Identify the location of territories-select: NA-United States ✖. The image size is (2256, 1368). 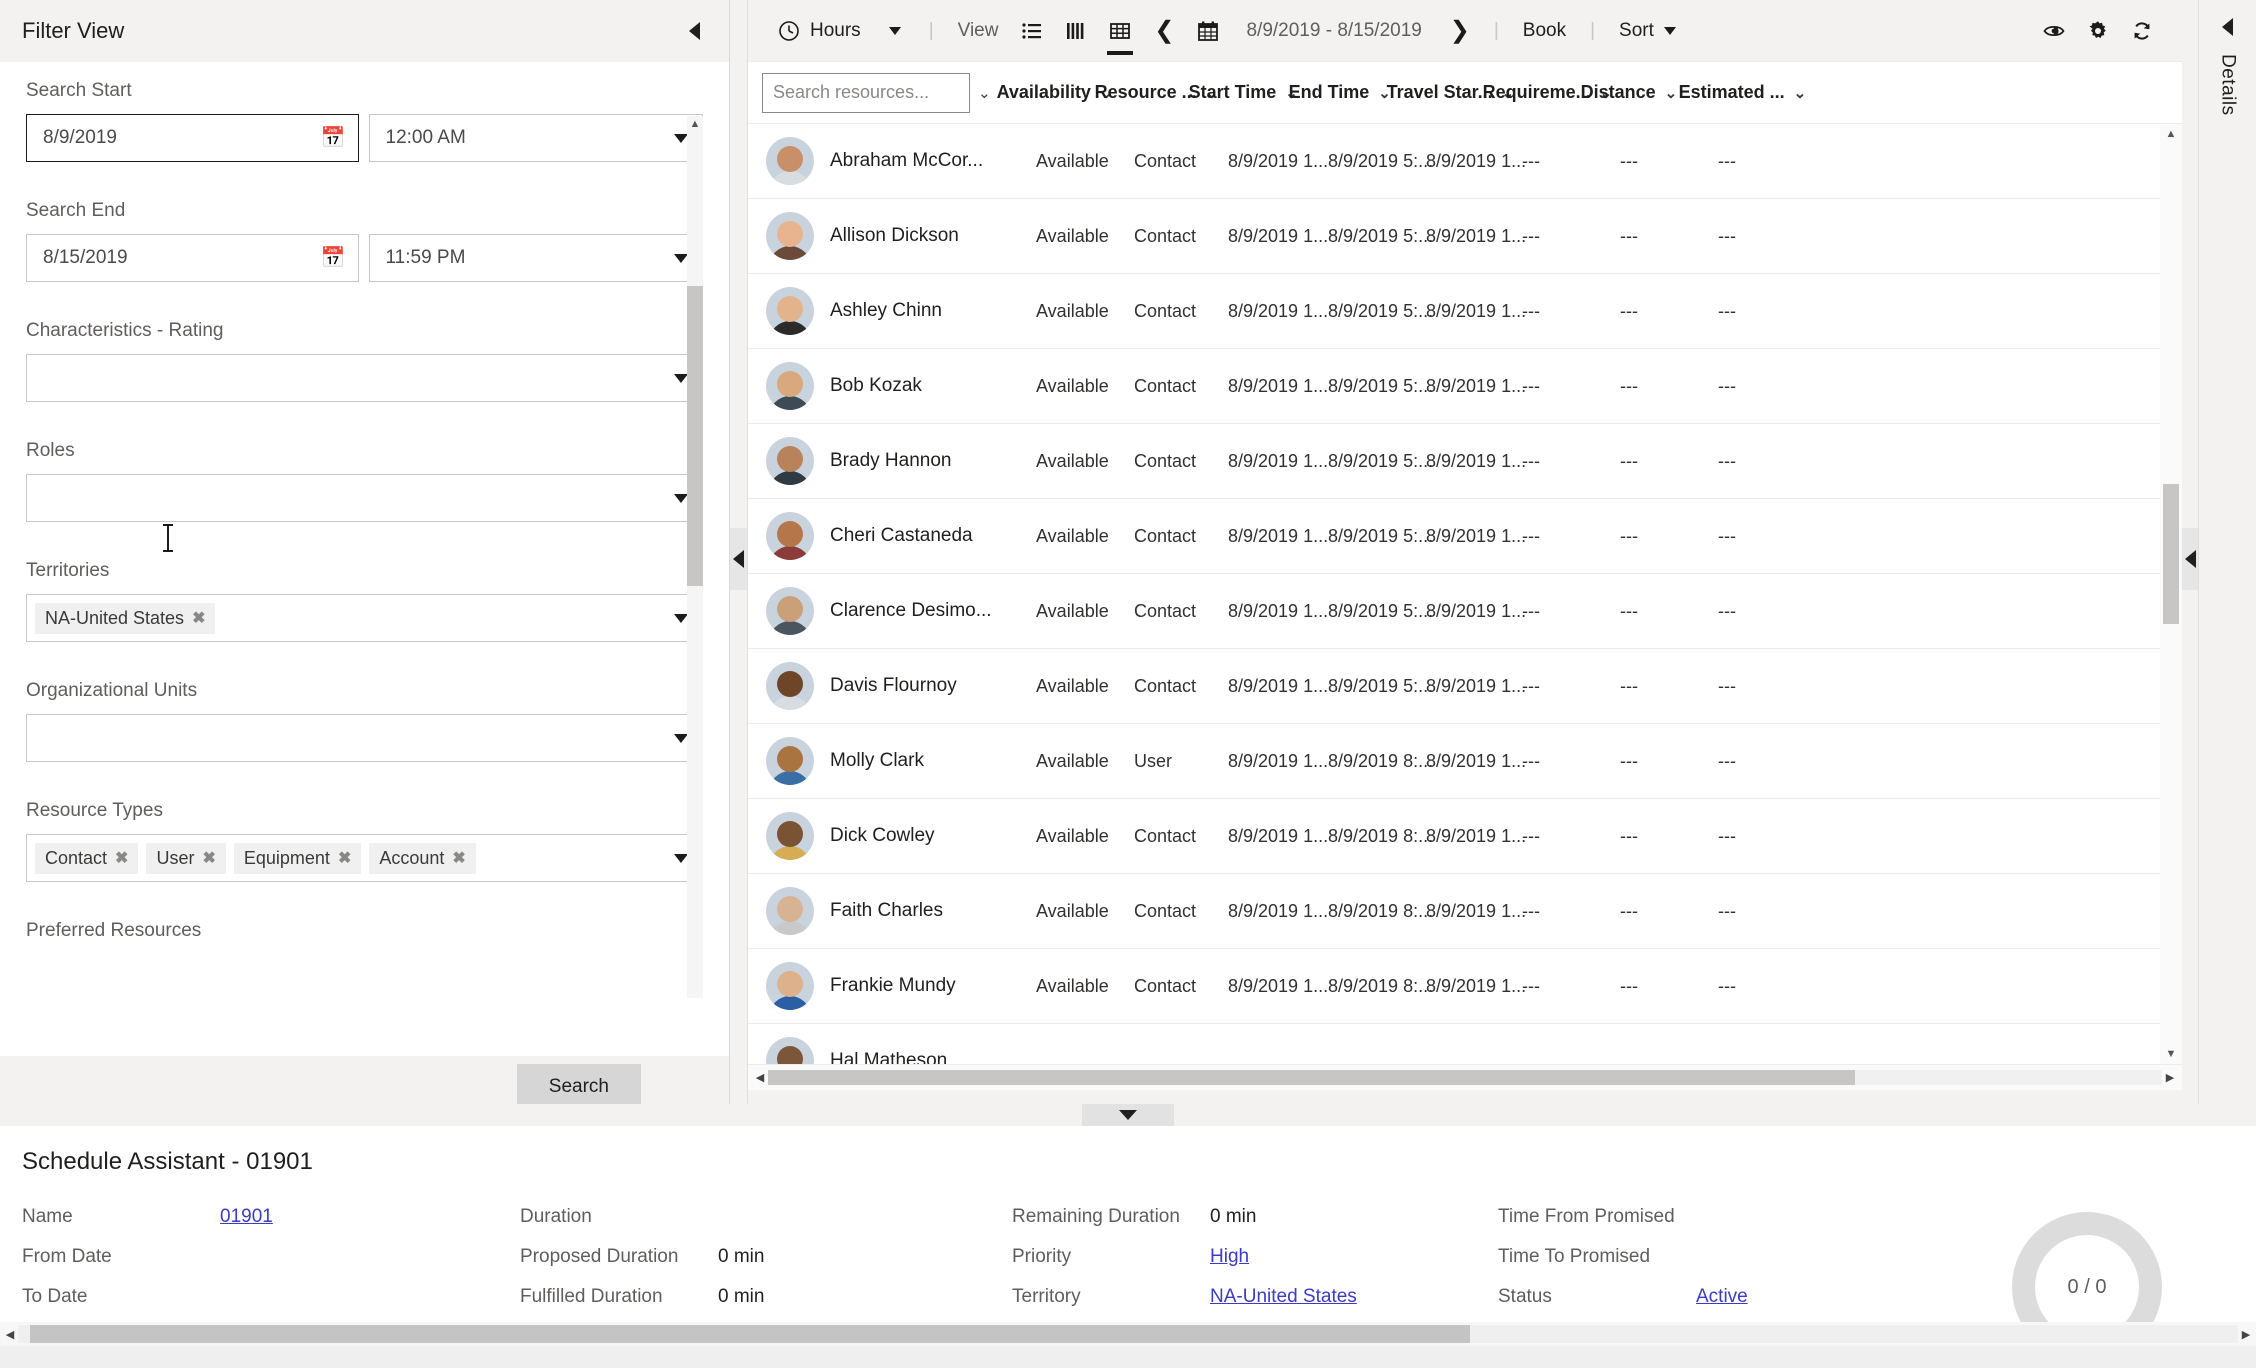
(364, 618).